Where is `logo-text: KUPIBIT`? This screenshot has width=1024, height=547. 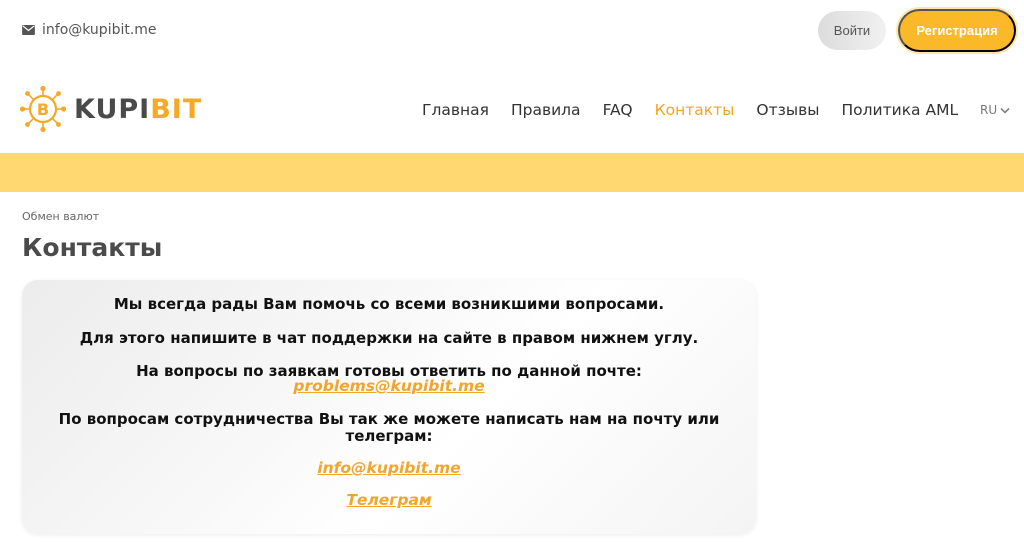
logo-text: KUPIBIT is located at coordinates (138, 109).